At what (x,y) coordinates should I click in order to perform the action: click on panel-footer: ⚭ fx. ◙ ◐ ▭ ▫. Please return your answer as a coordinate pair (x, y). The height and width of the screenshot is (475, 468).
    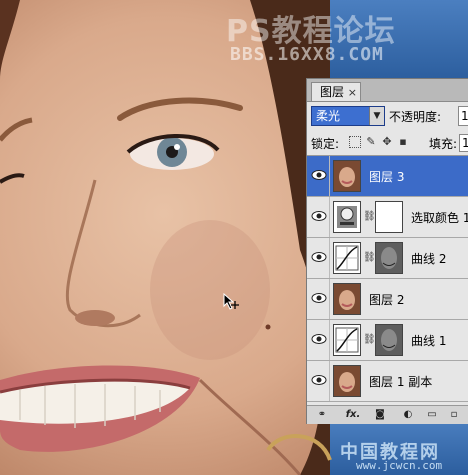
    Looking at the image, I should click on (387, 414).